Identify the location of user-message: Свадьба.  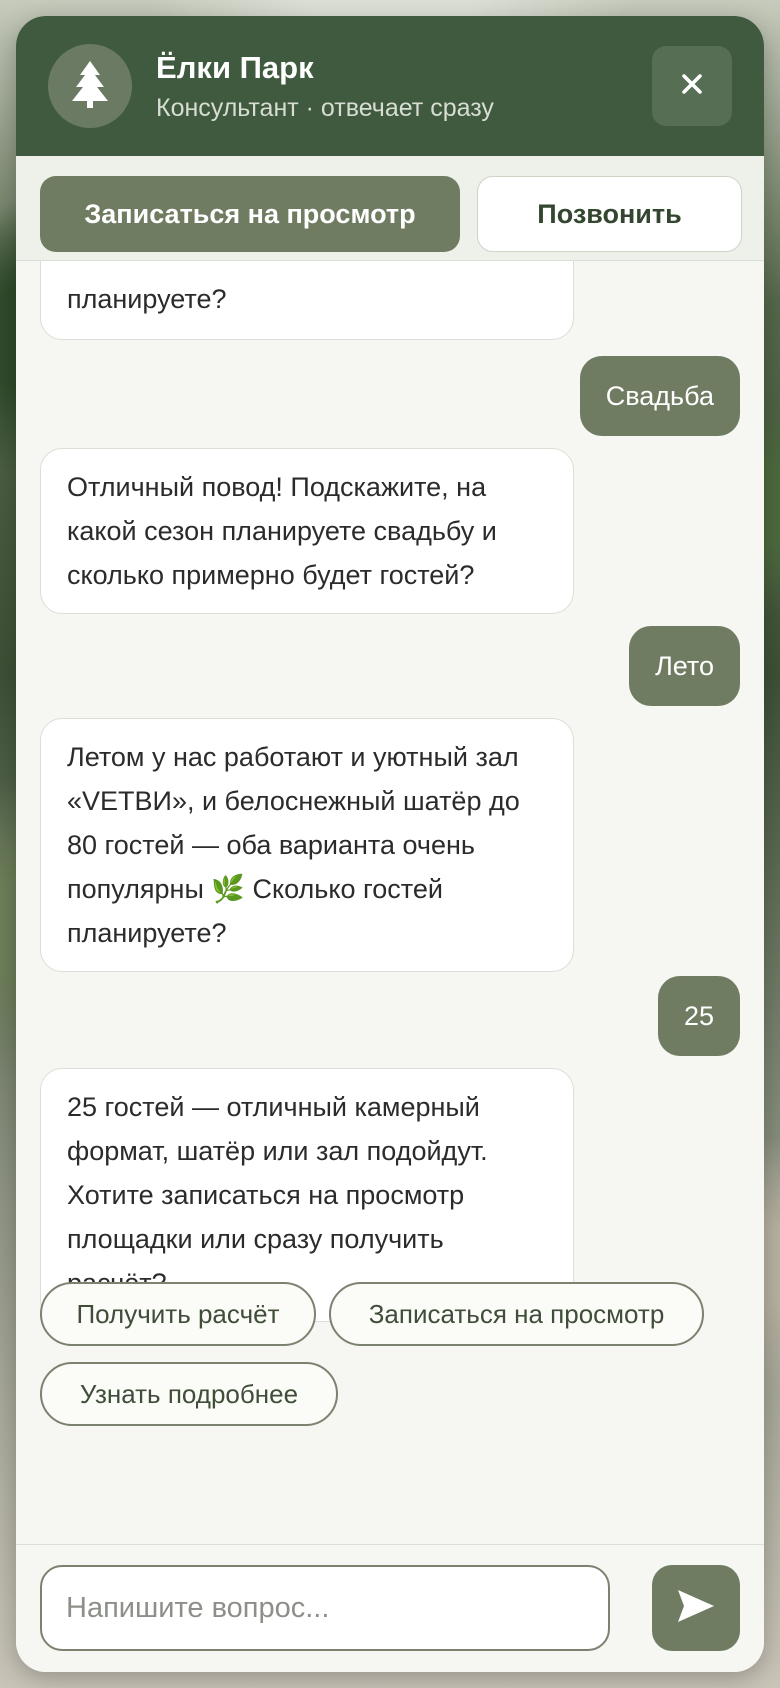
(659, 396).